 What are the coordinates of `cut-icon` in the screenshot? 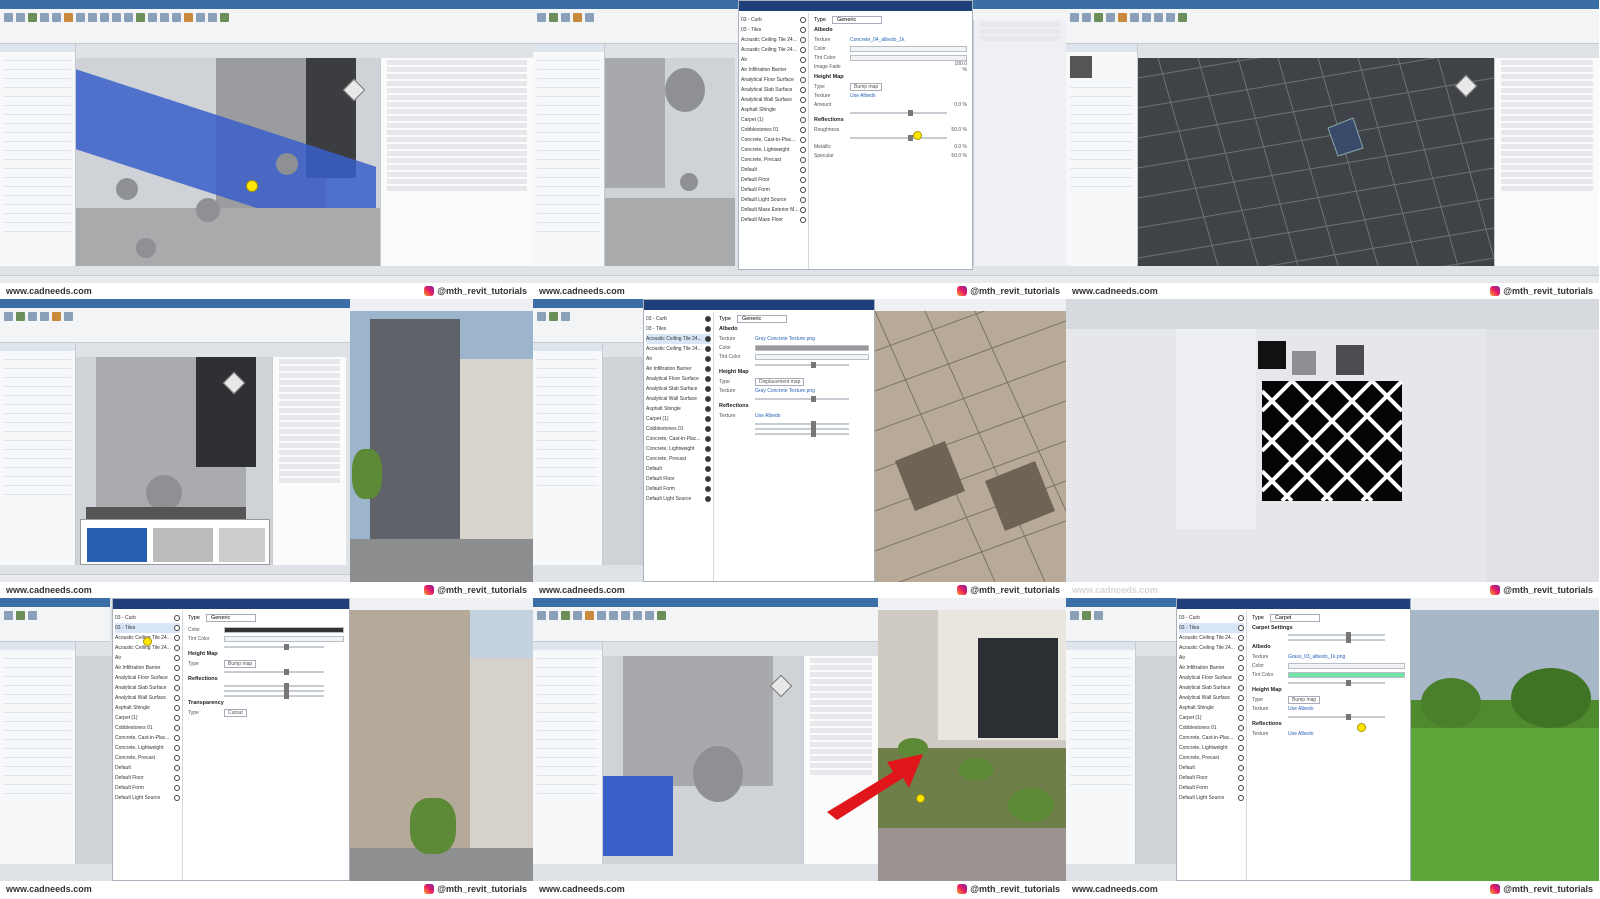 It's located at (56, 17).